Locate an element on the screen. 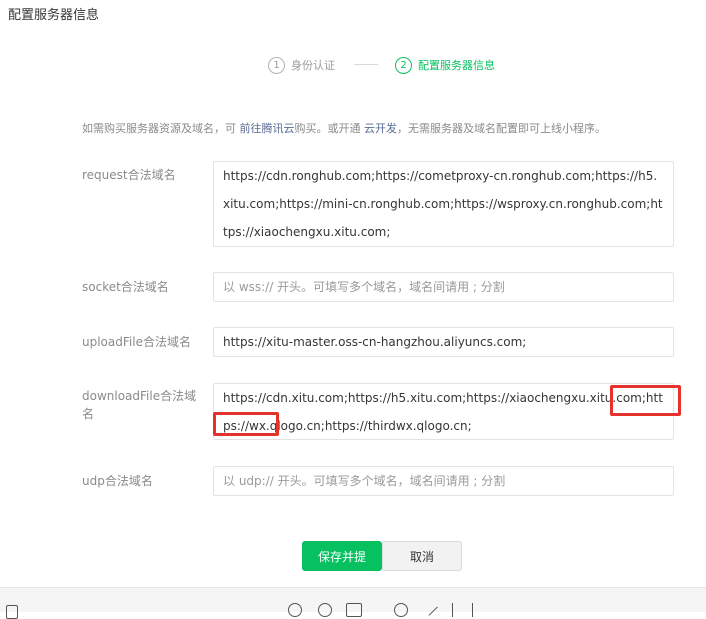 The width and height of the screenshot is (706, 619). pen-icon is located at coordinates (430, 608).